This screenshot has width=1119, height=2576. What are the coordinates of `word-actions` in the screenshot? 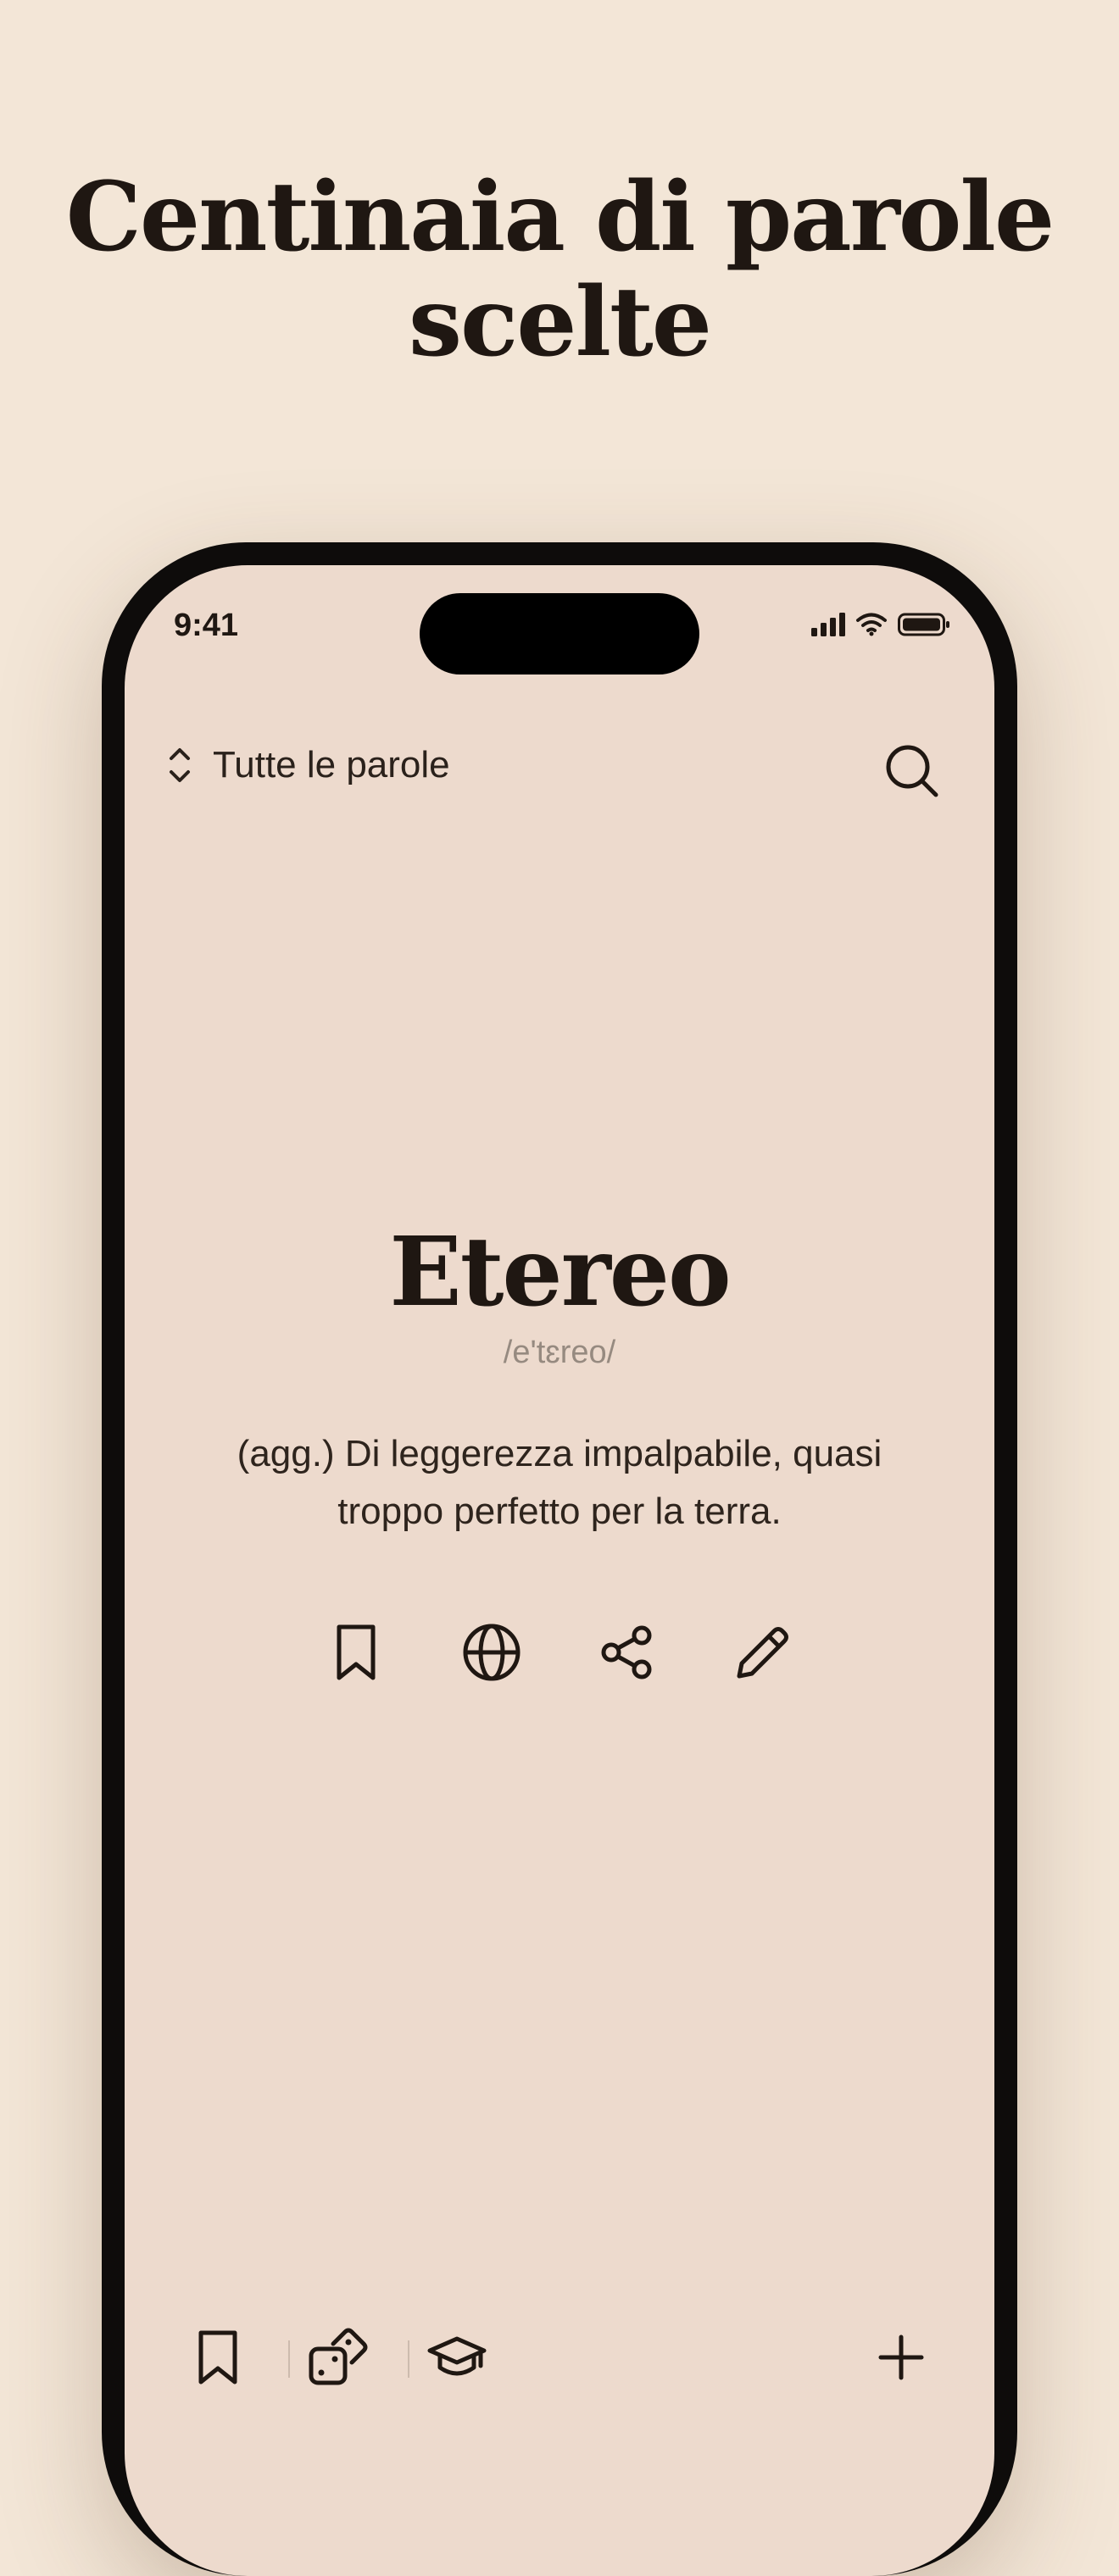 It's located at (559, 1652).